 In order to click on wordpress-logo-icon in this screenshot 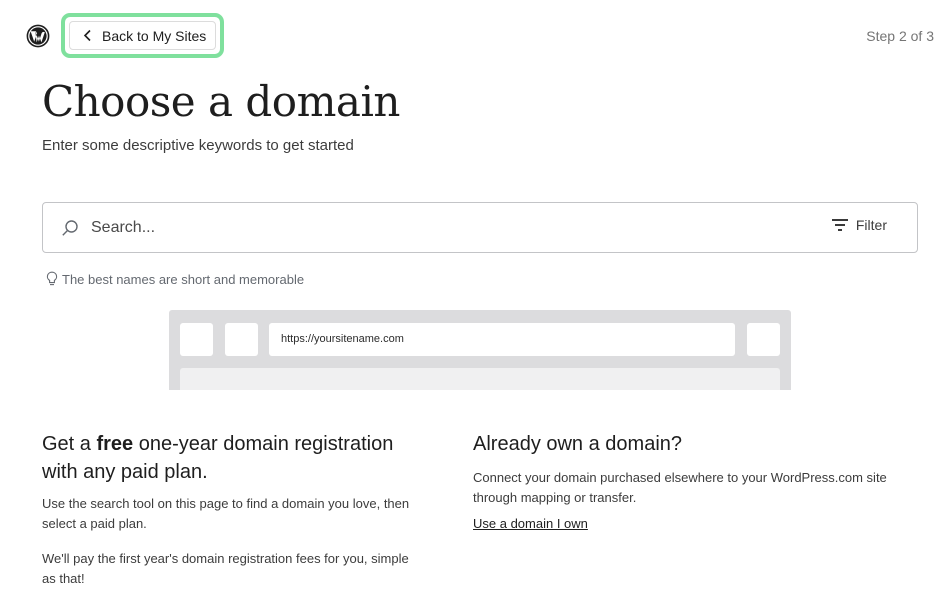, I will do `click(38, 36)`.